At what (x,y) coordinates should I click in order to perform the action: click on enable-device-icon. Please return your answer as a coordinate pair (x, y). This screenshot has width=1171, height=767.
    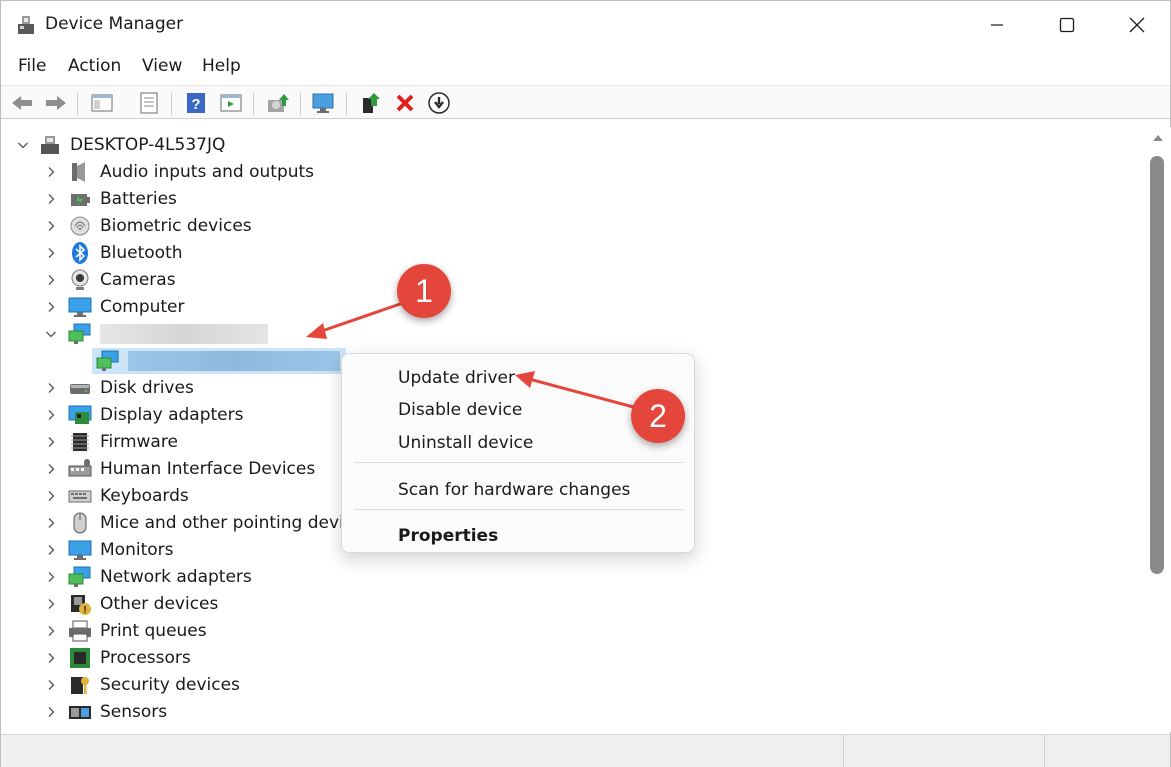
    Looking at the image, I should click on (371, 103).